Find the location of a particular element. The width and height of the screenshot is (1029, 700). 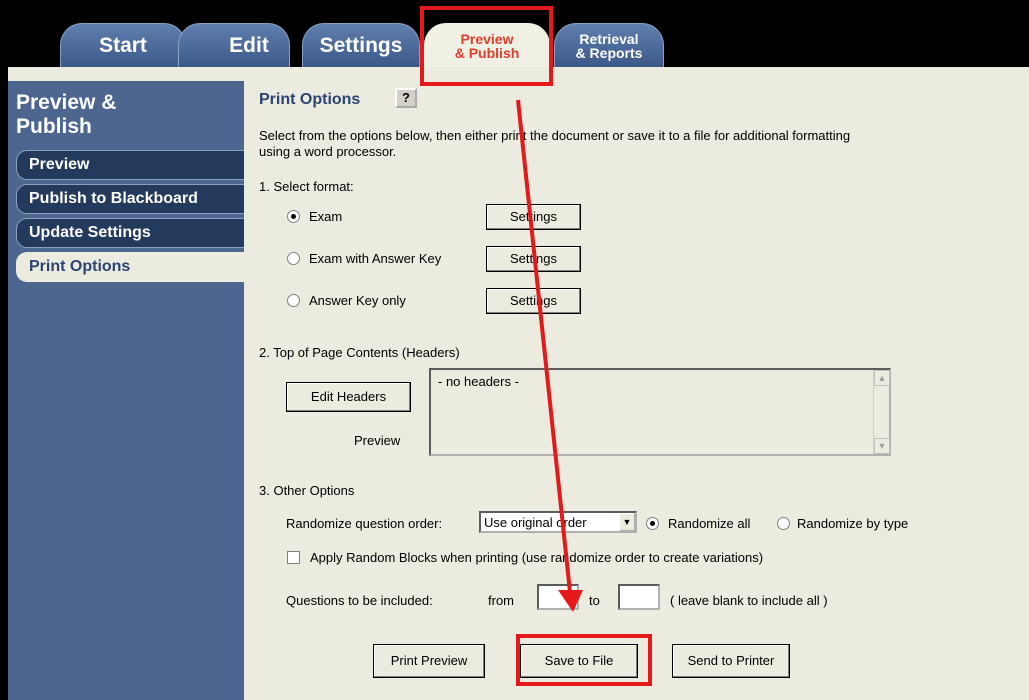

highlight-preview-publish-tab is located at coordinates (486, 46).